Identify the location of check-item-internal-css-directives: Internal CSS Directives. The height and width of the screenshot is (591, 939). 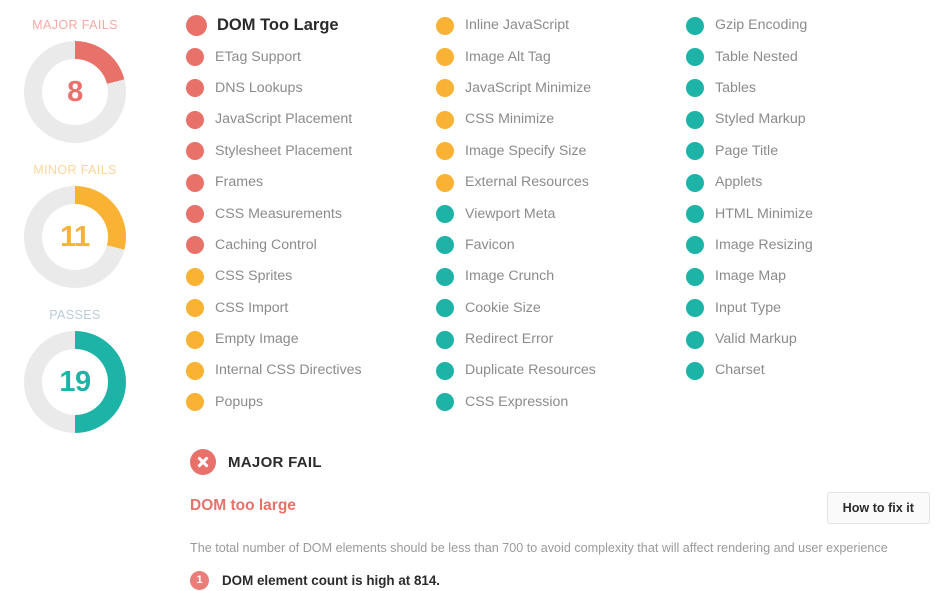
(311, 370).